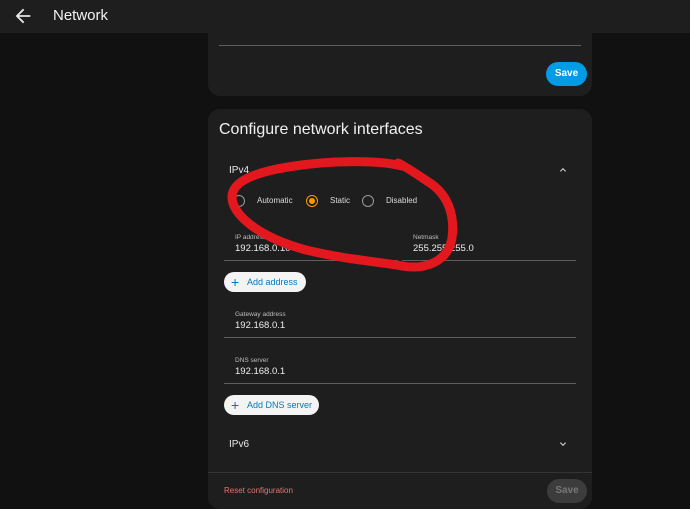 This screenshot has width=690, height=509. I want to click on add-dns-server-button: + Add DNS server, so click(271, 405).